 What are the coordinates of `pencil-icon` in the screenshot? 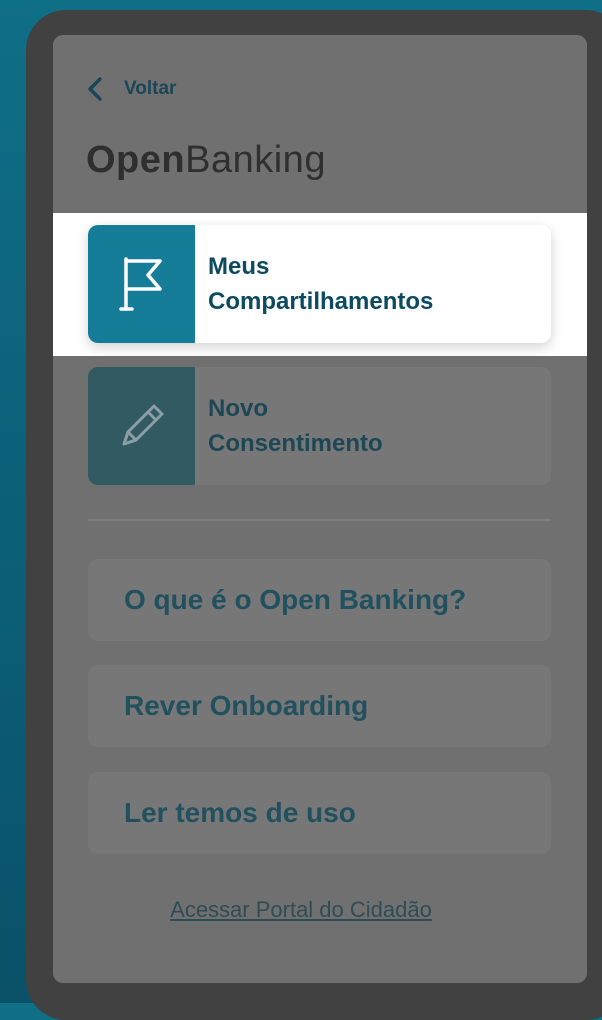 It's located at (141, 426).